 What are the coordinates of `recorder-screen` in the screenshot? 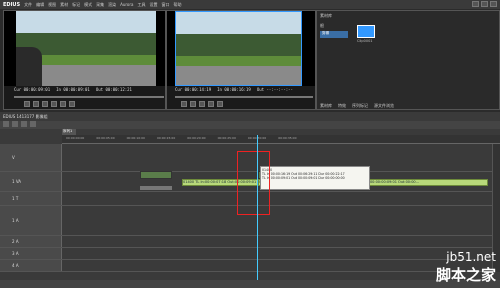 It's located at (241, 48).